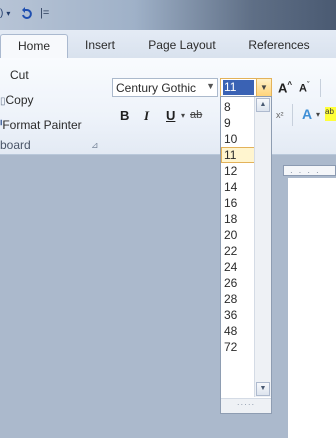 The width and height of the screenshot is (336, 438). What do you see at coordinates (239, 107) in the screenshot?
I see `size-option: 8` at bounding box center [239, 107].